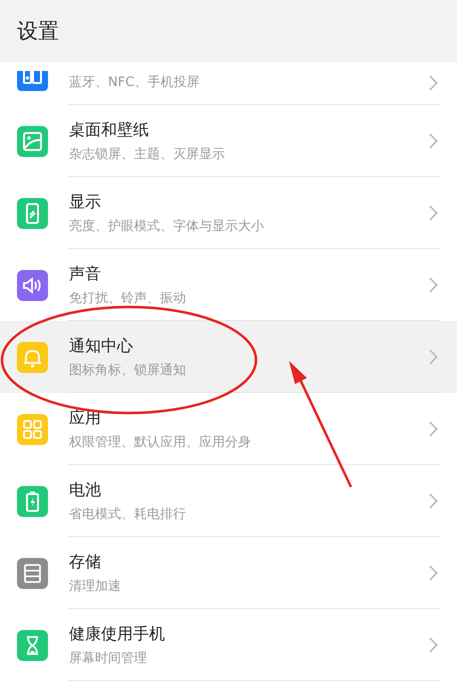 This screenshot has height=687, width=457. What do you see at coordinates (147, 154) in the screenshot?
I see `item-subtitle: 杂志锁屏、主题、灭屏显示` at bounding box center [147, 154].